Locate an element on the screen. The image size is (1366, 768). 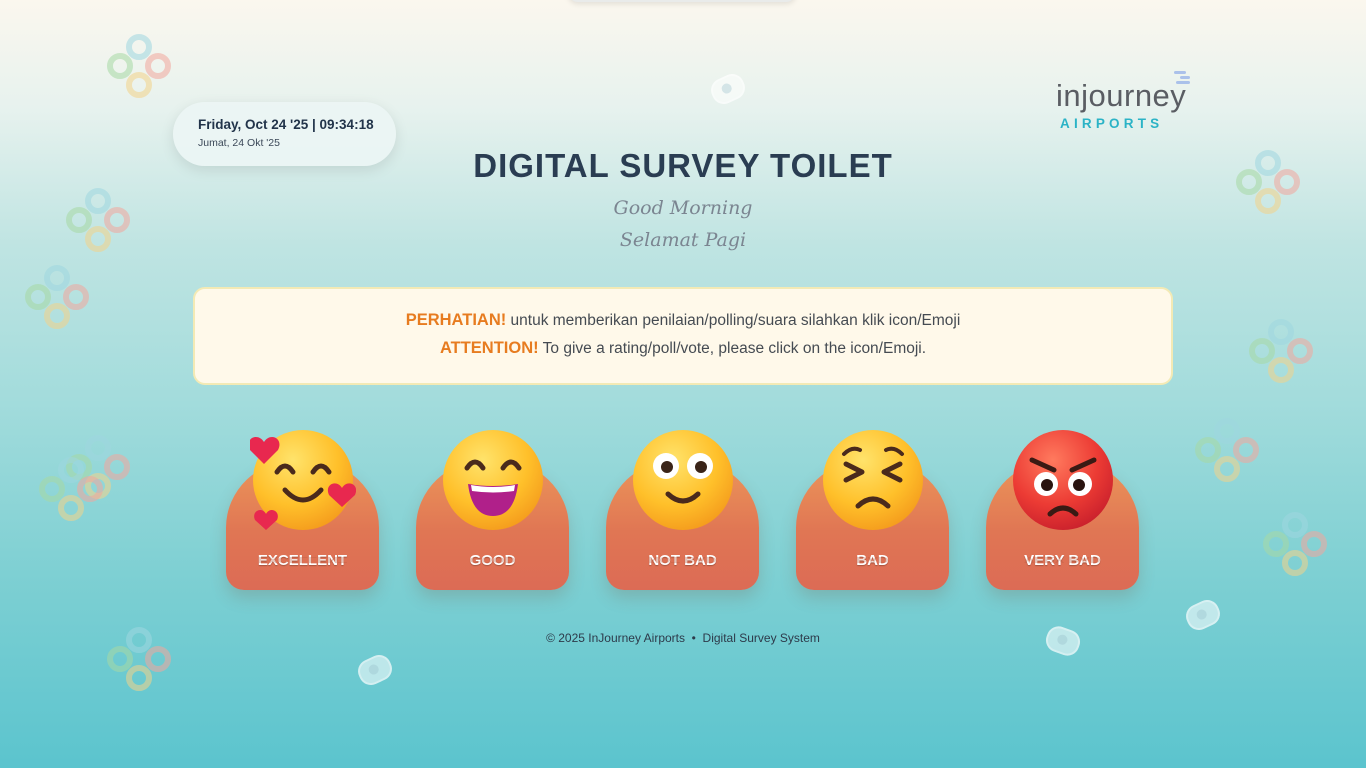
rating-label-reflection: EXCELLENT is located at coordinates (302, 559).